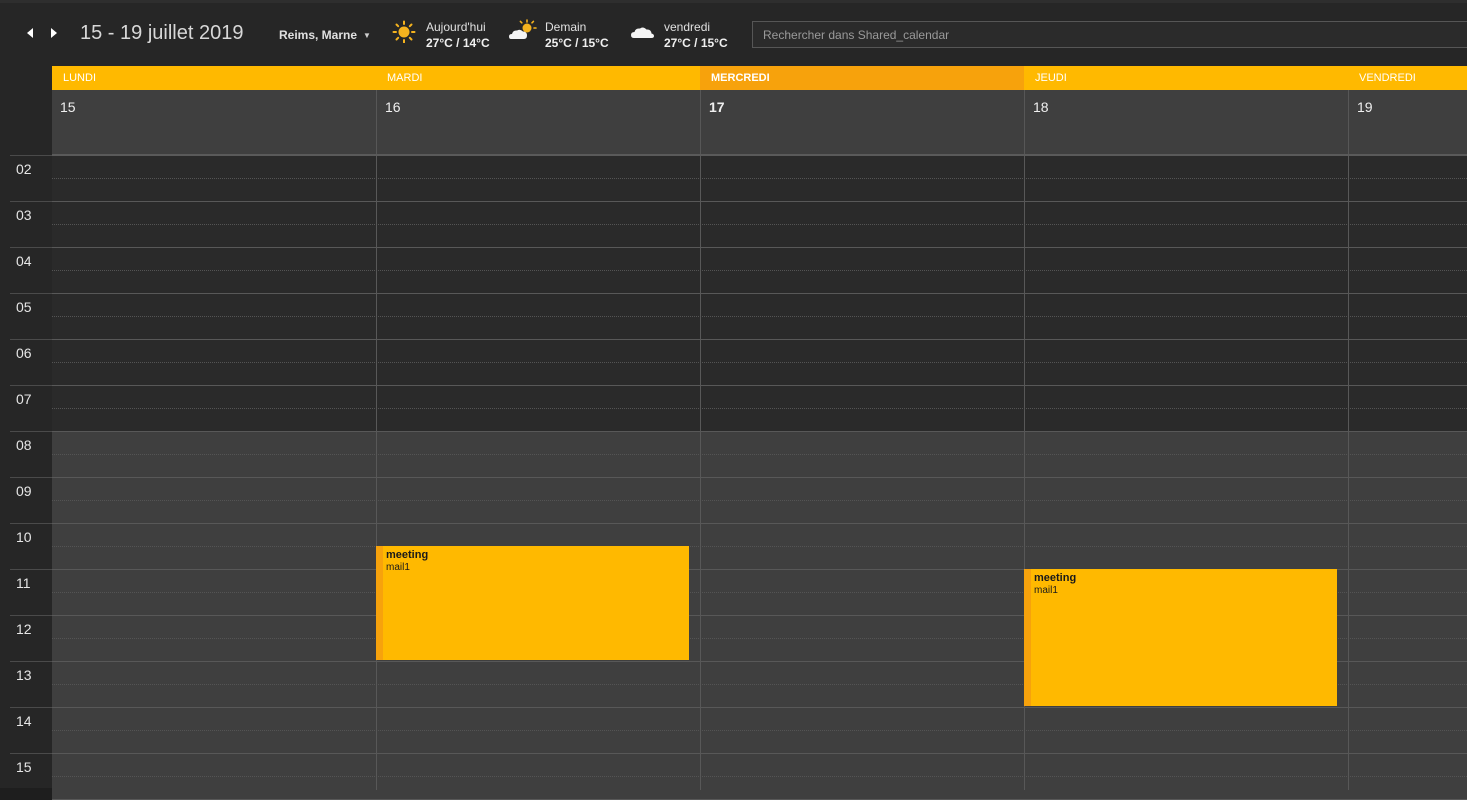 The width and height of the screenshot is (1467, 800). I want to click on day-date: 19, so click(1407, 122).